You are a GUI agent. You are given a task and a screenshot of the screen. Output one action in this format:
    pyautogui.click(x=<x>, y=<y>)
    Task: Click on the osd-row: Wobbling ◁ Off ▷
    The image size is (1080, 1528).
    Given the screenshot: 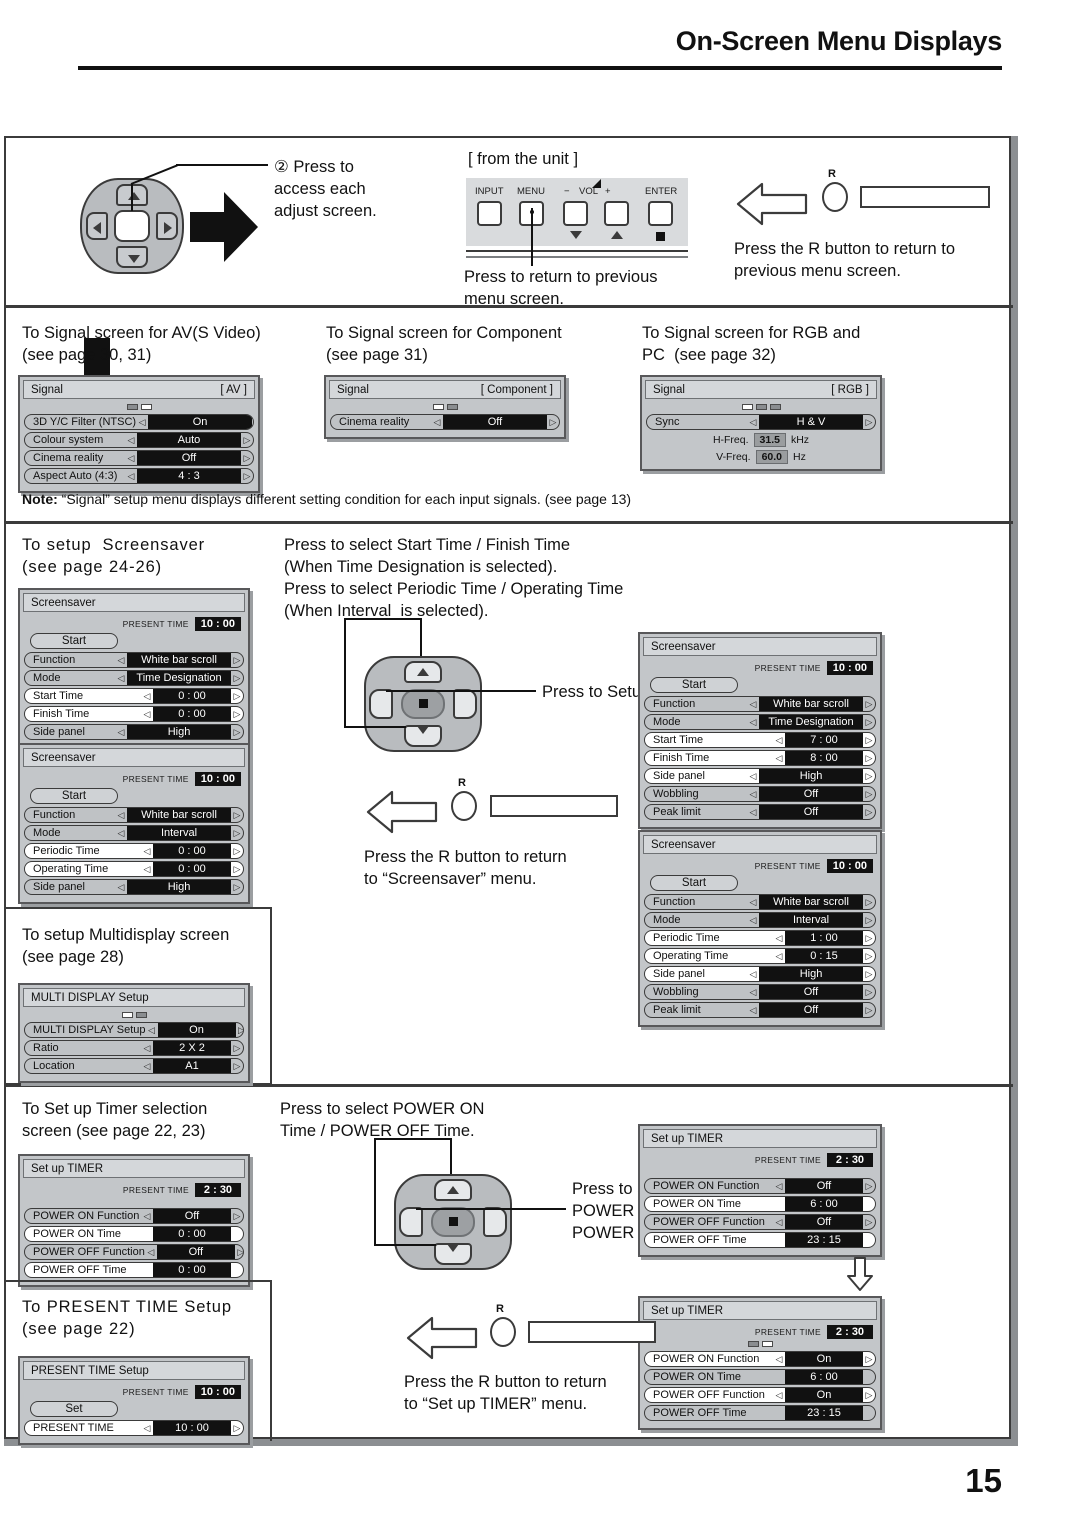 What is the action you would take?
    pyautogui.click(x=760, y=992)
    